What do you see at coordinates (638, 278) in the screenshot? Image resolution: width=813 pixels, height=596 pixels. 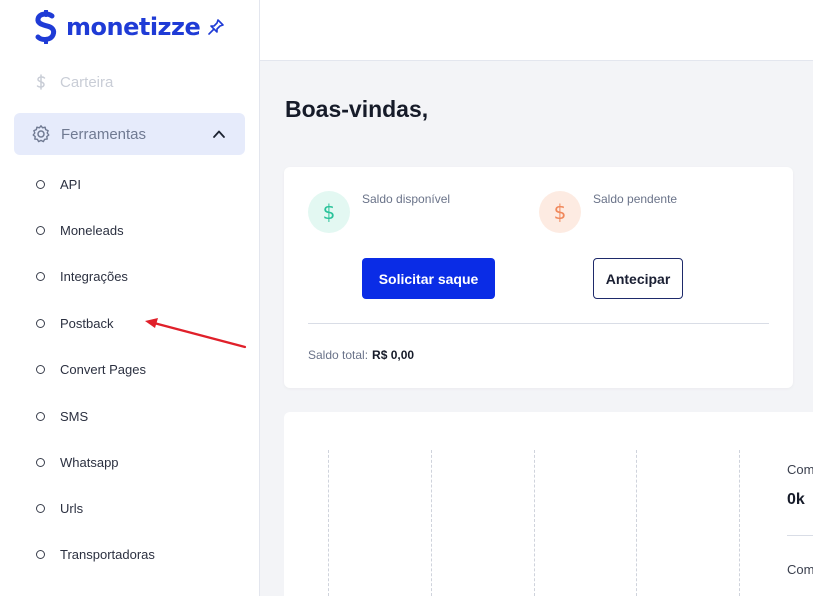 I see `advance-button: Antecipar` at bounding box center [638, 278].